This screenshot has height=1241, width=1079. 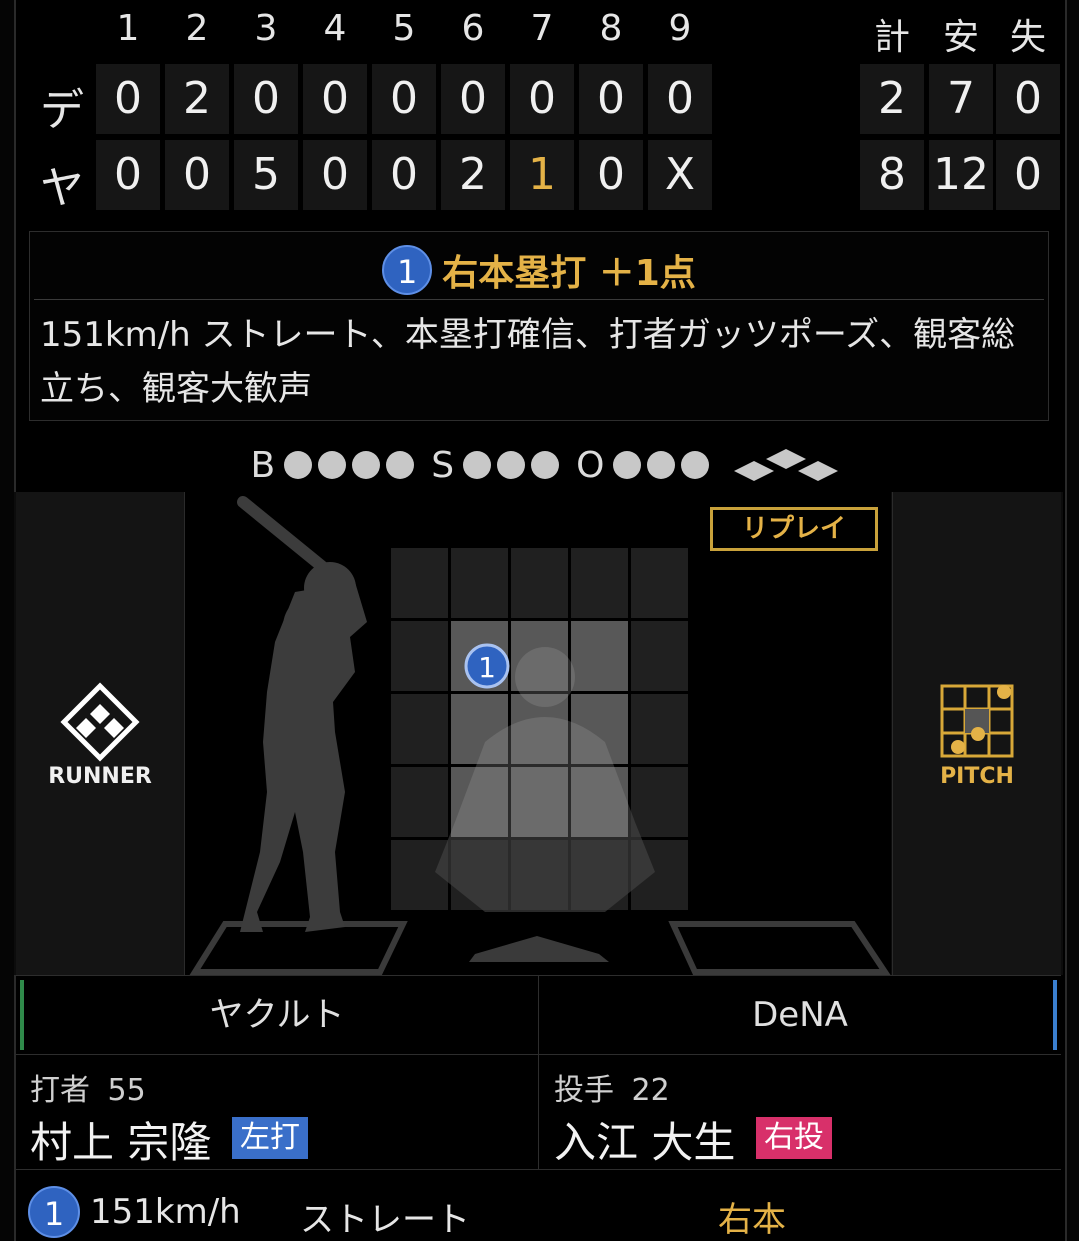 I want to click on batter-hand-badge: 左打, so click(x=270, y=1138).